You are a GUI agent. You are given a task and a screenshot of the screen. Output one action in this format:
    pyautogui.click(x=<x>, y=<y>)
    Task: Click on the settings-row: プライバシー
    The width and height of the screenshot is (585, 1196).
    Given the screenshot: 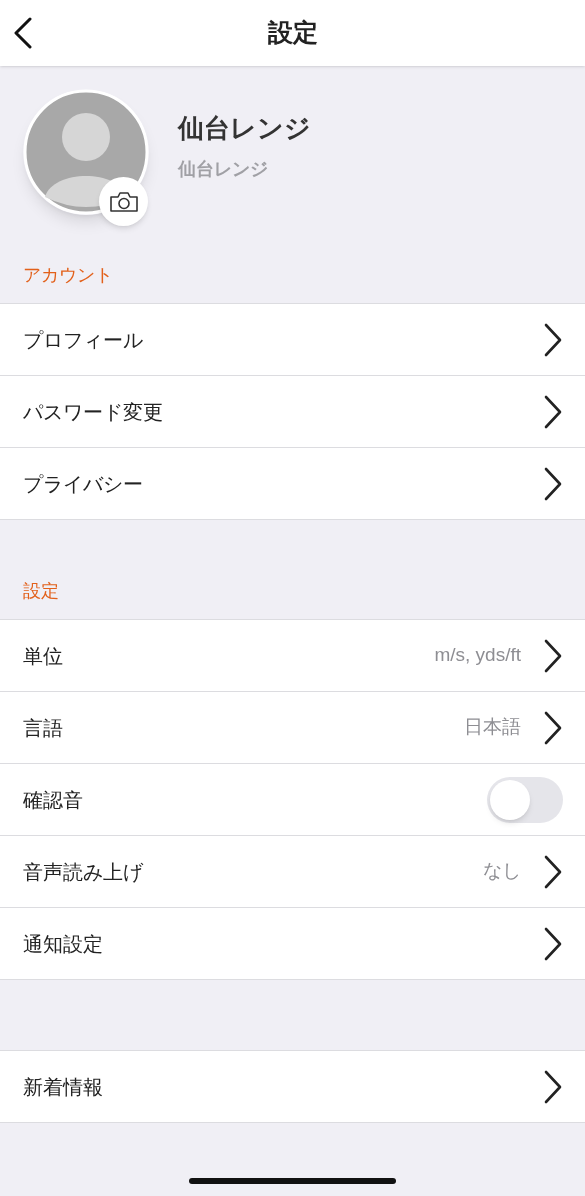 What is the action you would take?
    pyautogui.click(x=292, y=484)
    